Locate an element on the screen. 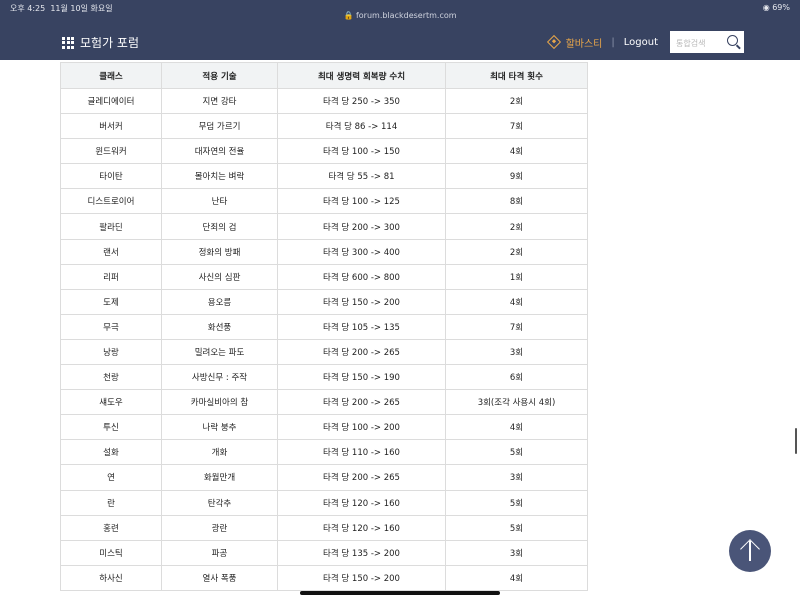 The width and height of the screenshot is (800, 599). table-row: 윈드워커 대자연의 전율 타격 당 100 -> 150 4회 is located at coordinates (324, 151).